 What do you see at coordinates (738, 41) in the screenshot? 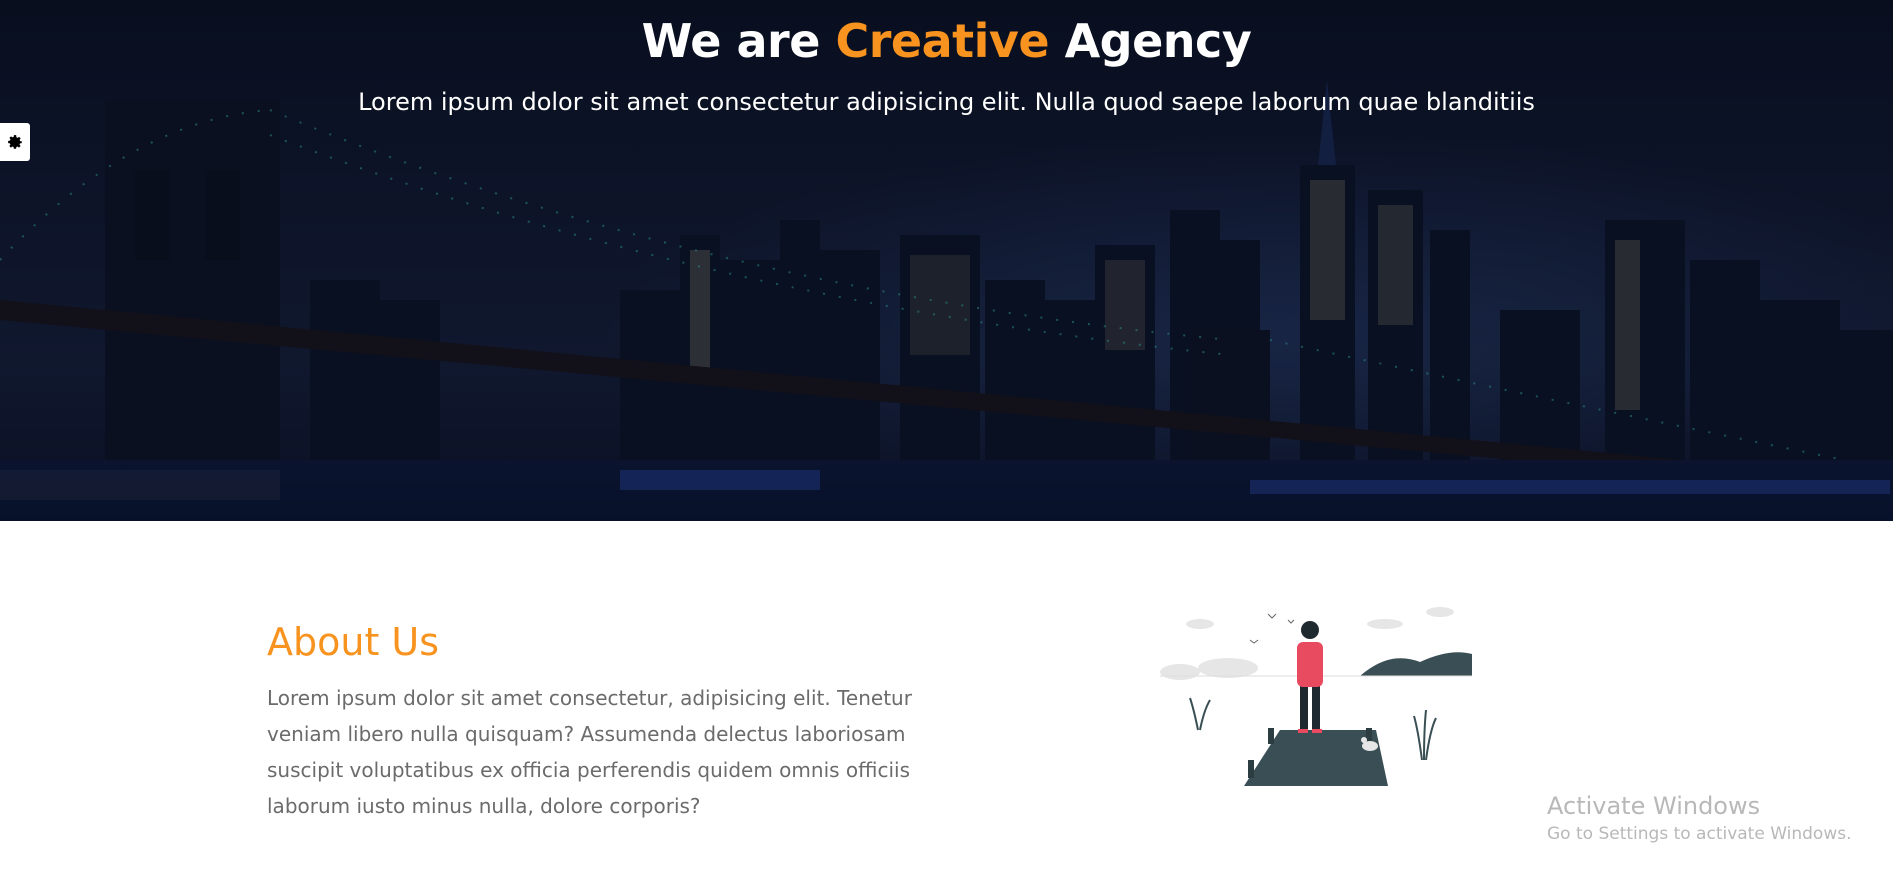
I see `hero-title-prefix: We are` at bounding box center [738, 41].